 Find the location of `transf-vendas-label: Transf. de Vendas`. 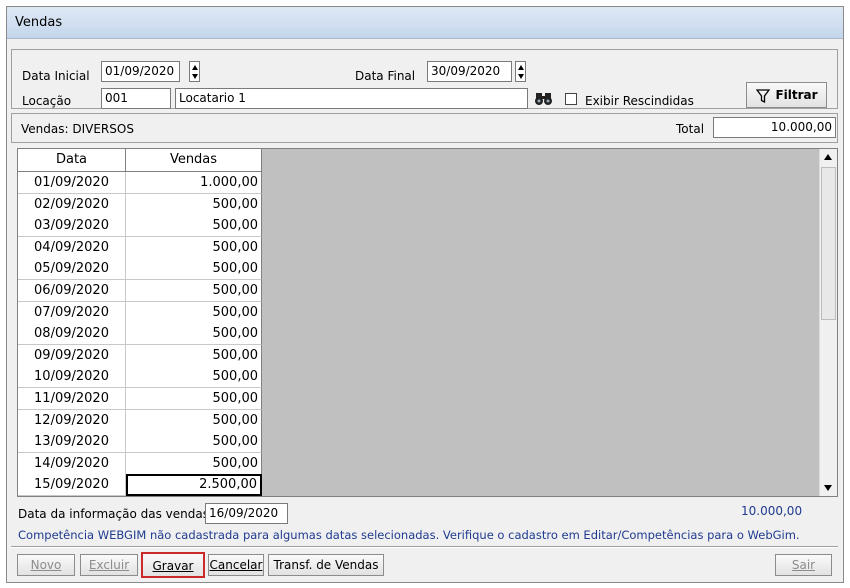

transf-vendas-label: Transf. de Vendas is located at coordinates (326, 565).